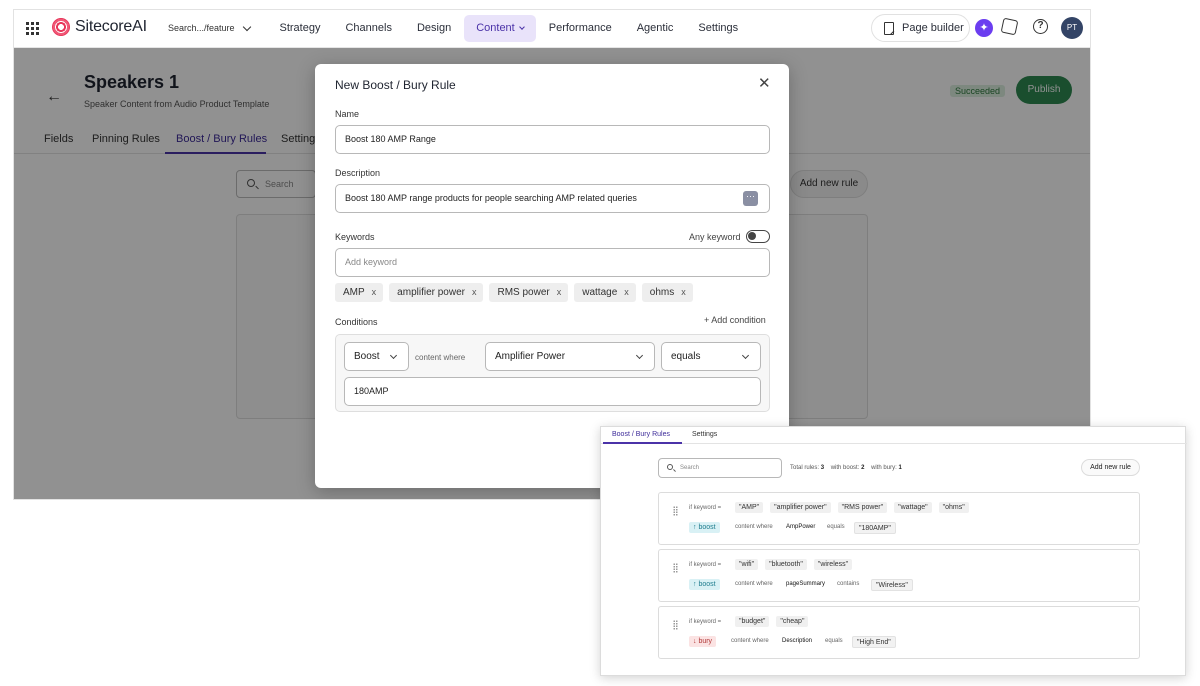 The image size is (1200, 686). Describe the element at coordinates (984, 28) in the screenshot. I see `ai-assistant-icon: ✦` at that location.